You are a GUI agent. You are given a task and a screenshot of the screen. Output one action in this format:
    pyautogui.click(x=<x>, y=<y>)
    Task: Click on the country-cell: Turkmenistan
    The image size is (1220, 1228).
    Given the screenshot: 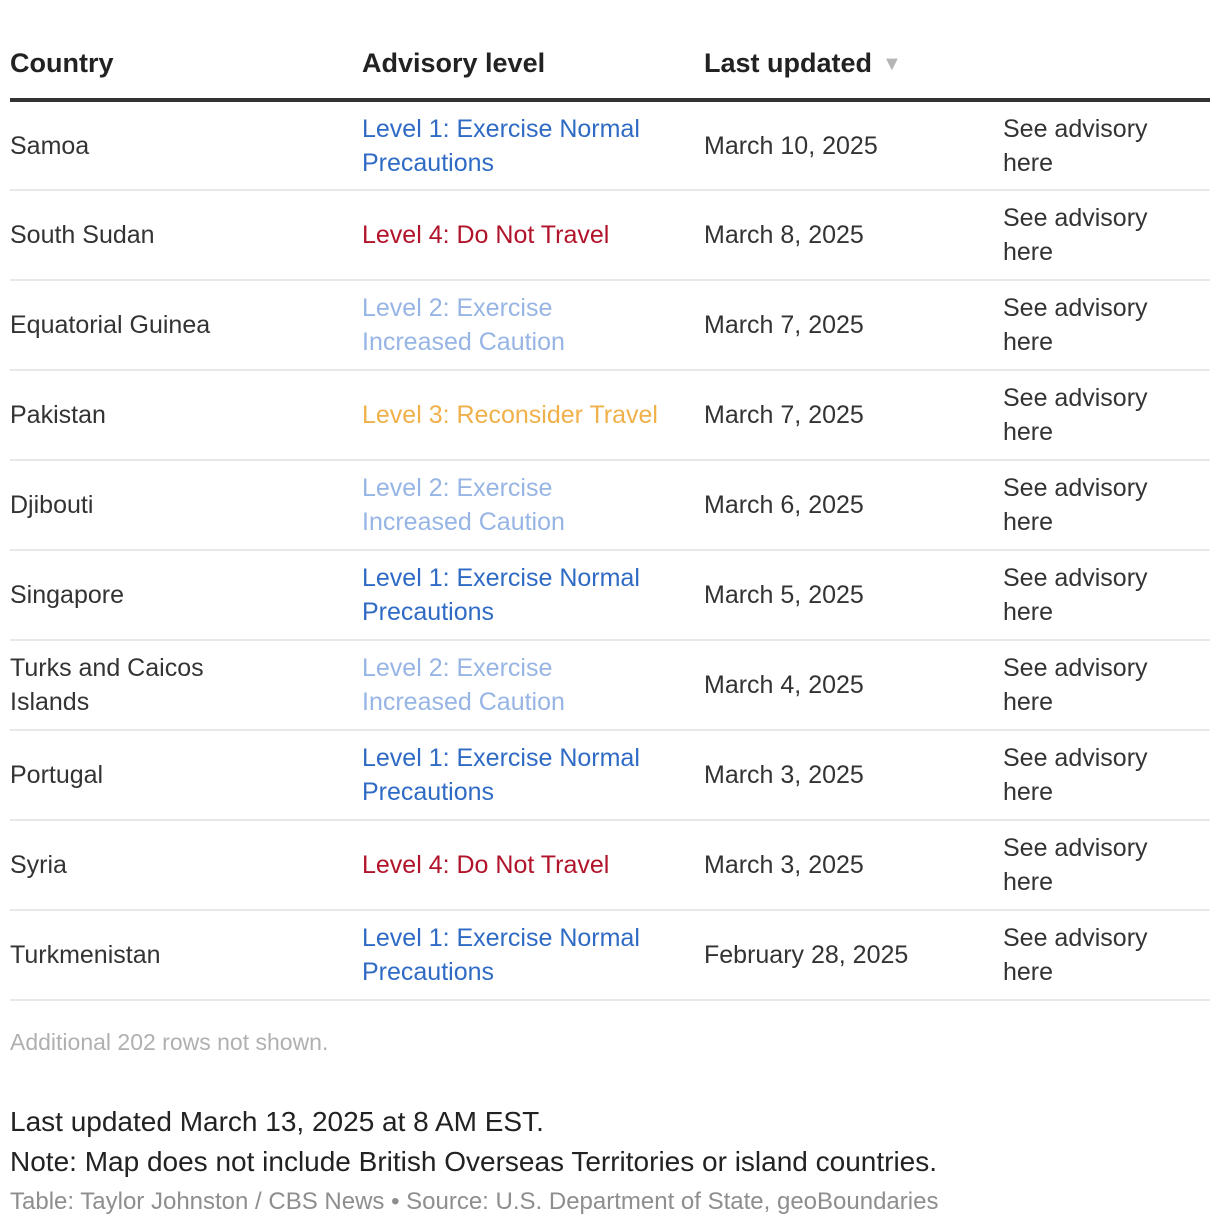 What is the action you would take?
    pyautogui.click(x=186, y=955)
    